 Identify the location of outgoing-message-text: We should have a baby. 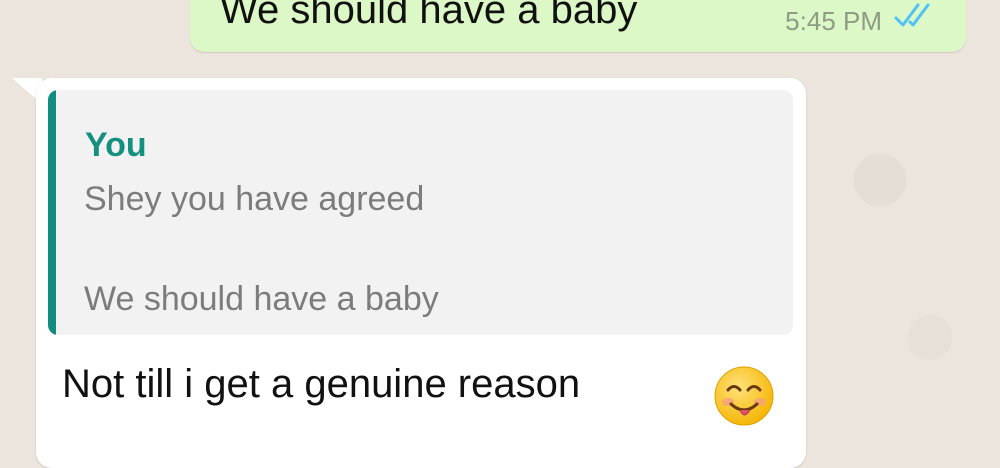
(429, 16).